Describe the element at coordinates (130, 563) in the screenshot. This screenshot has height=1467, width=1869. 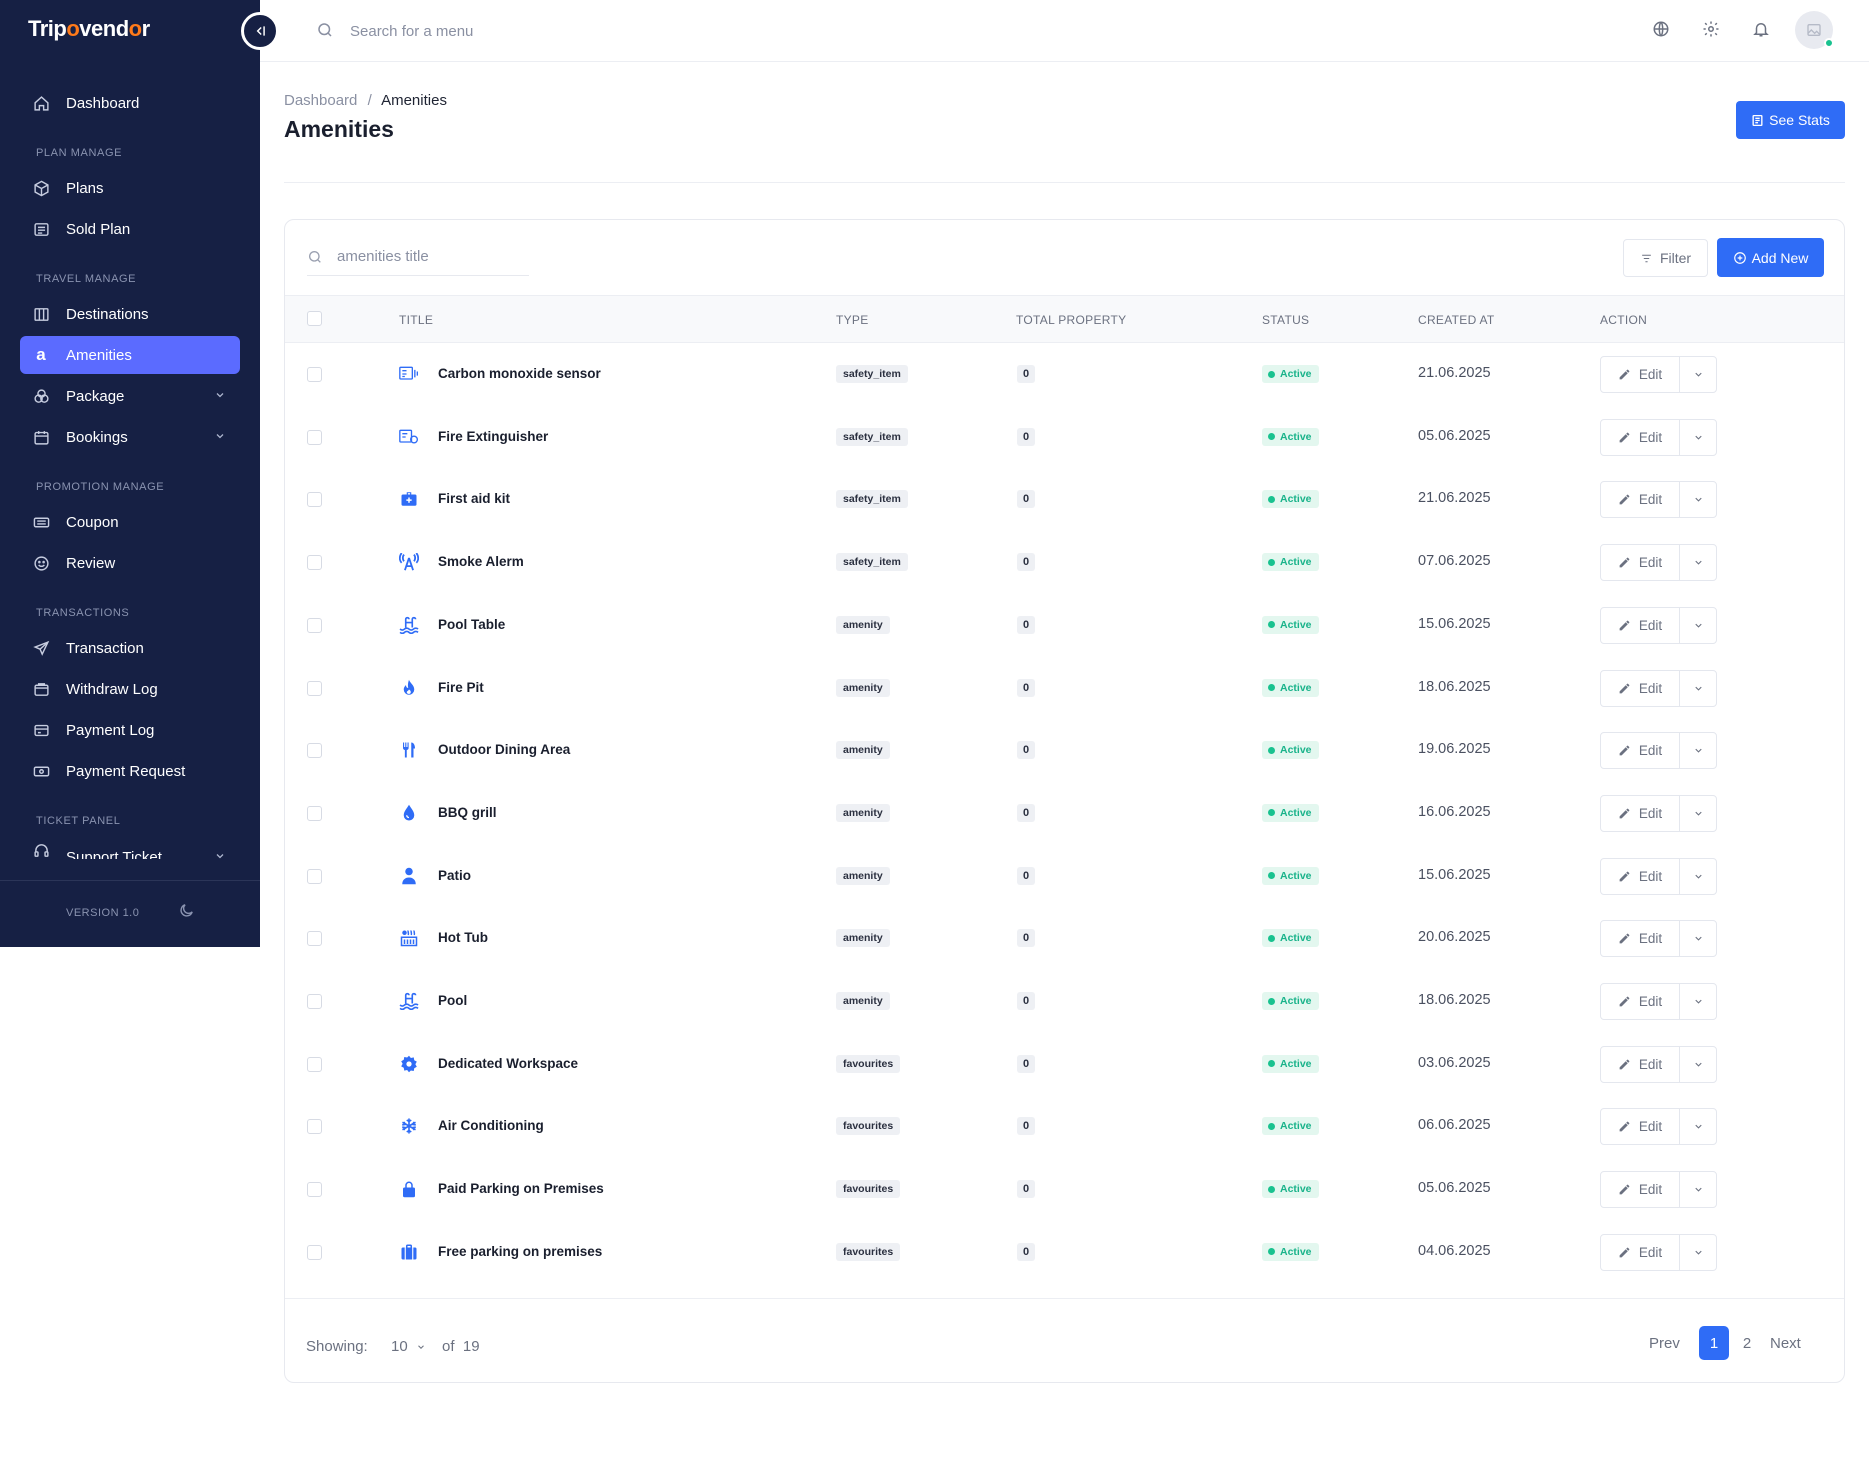
I see `sidebar-item-review: Review` at that location.